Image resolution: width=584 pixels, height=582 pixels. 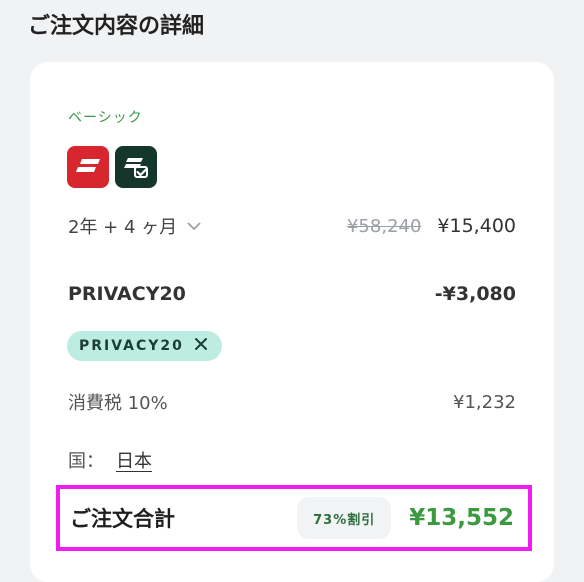 I want to click on plan-price: ¥15,400, so click(x=476, y=226).